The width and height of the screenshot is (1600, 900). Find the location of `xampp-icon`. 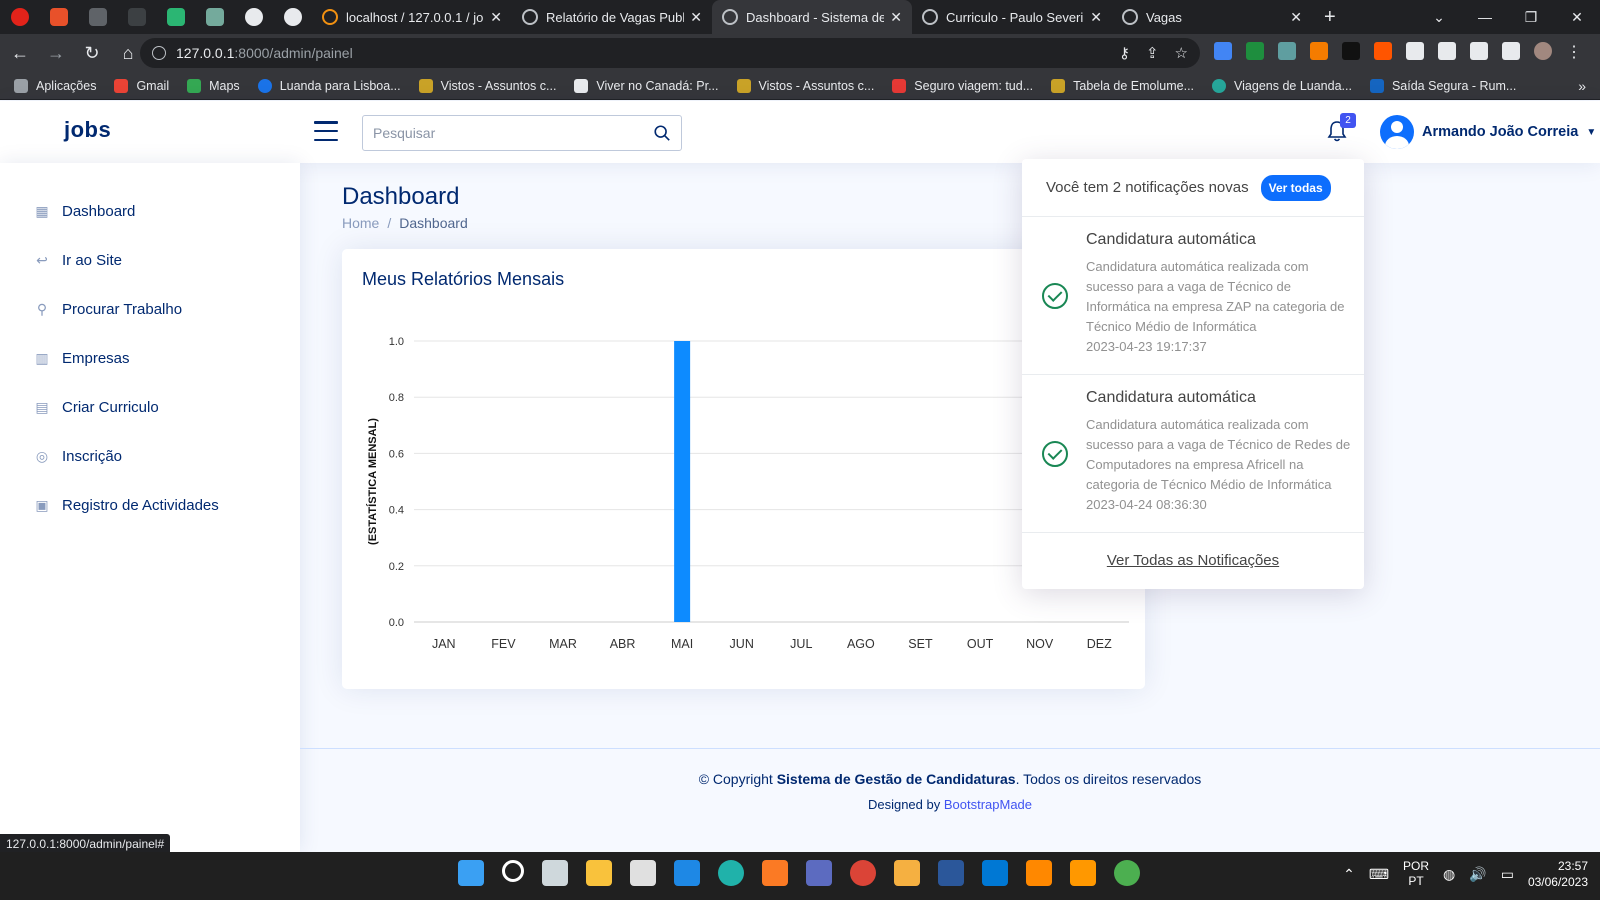

xampp-icon is located at coordinates (775, 873).